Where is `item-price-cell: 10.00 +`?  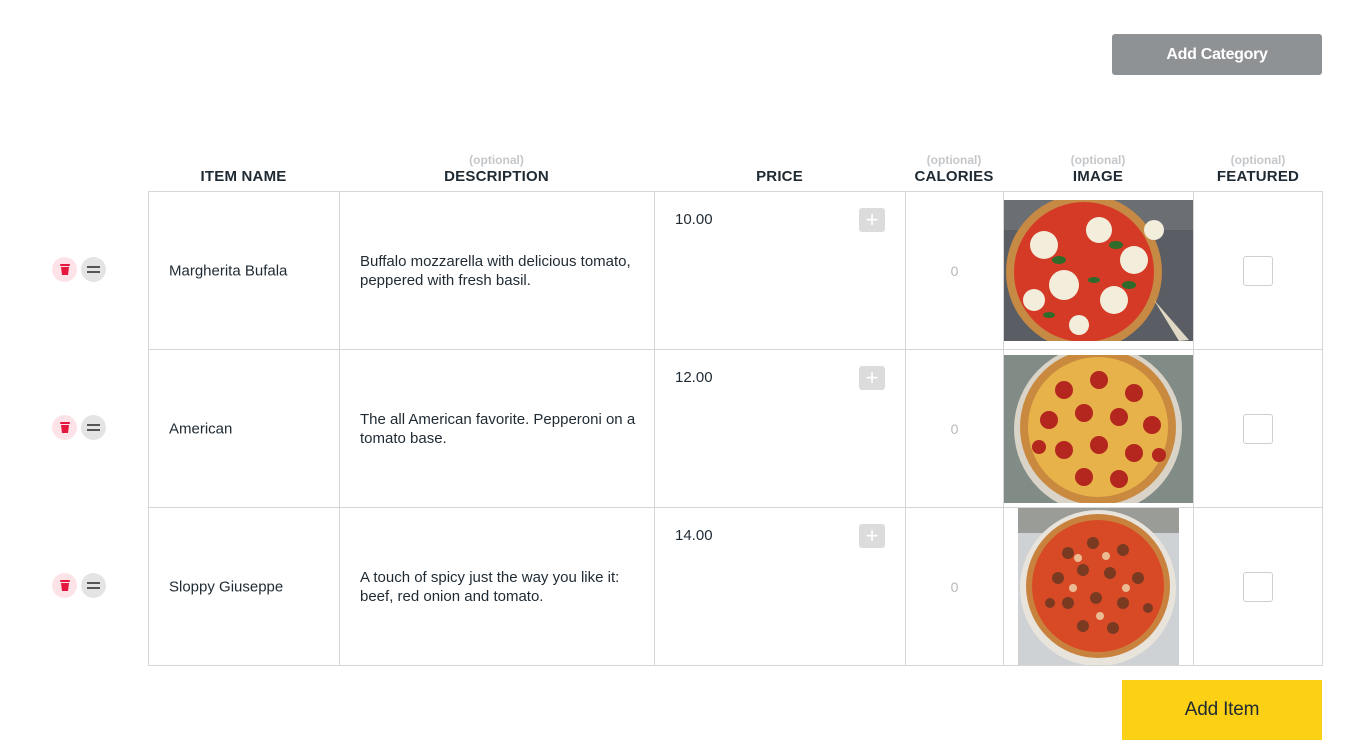 item-price-cell: 10.00 + is located at coordinates (780, 270).